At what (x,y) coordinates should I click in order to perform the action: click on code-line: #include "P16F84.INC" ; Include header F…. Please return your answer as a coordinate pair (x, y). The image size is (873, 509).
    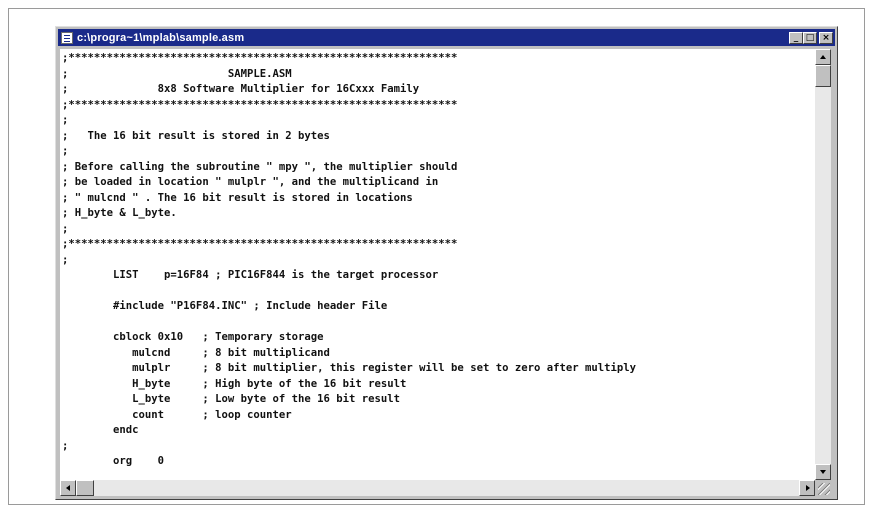
    Looking at the image, I should click on (225, 306).